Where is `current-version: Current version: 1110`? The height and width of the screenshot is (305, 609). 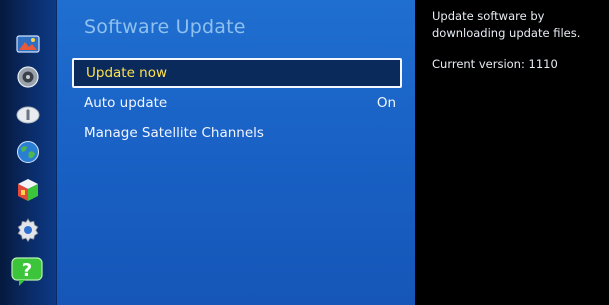 current-version: Current version: 1110 is located at coordinates (495, 64).